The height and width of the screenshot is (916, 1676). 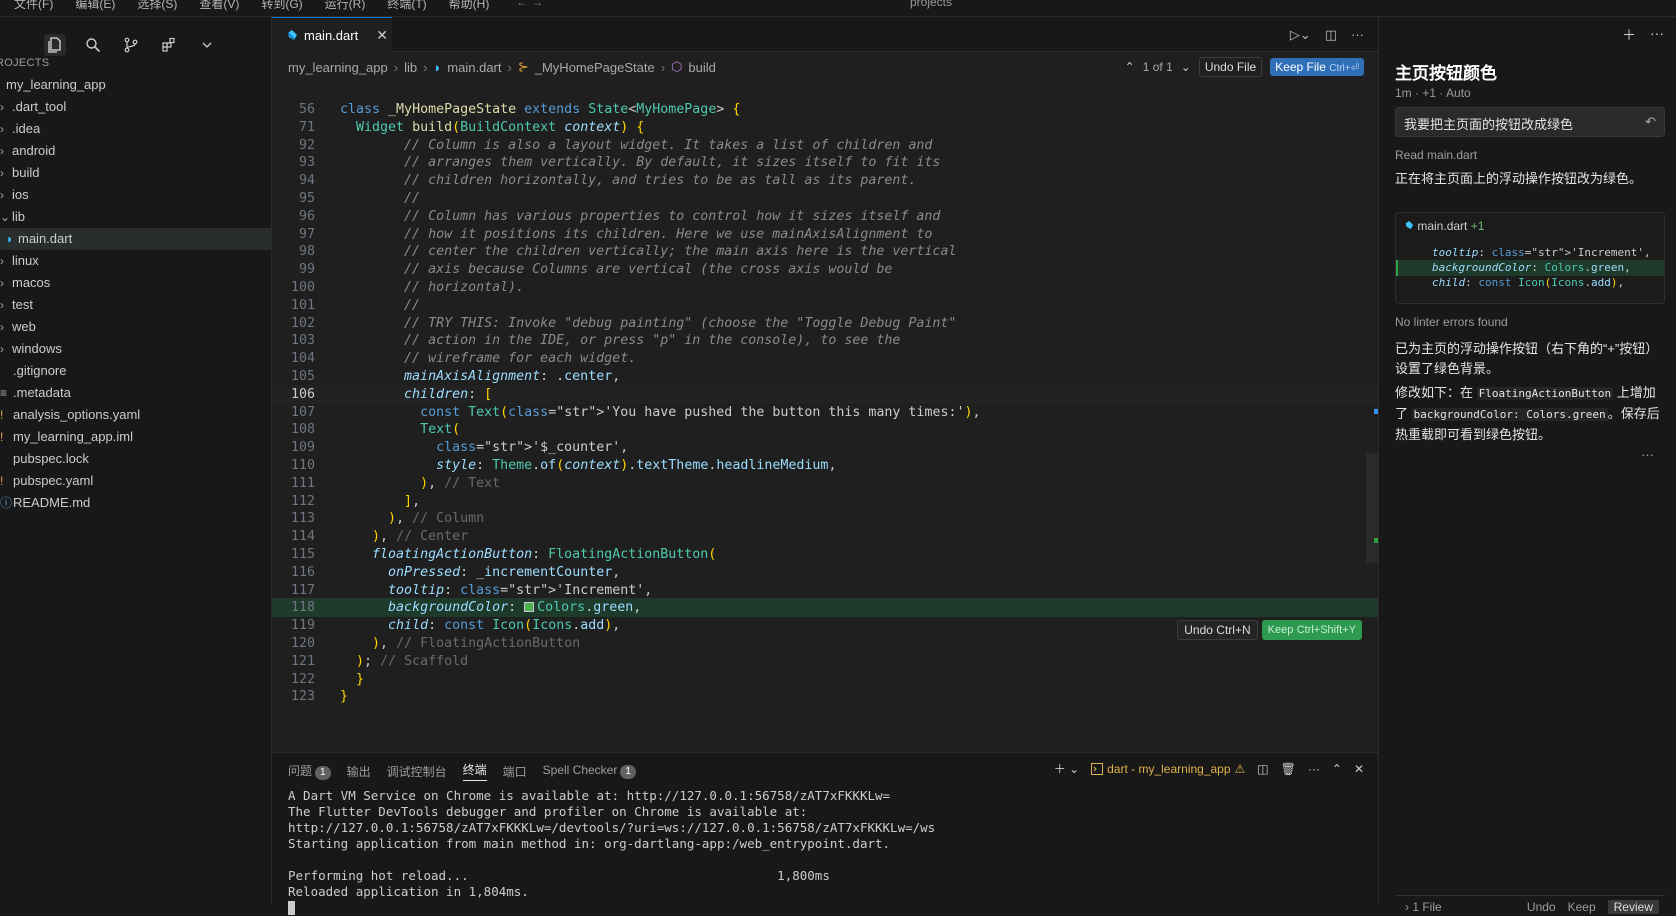 I want to click on panel-tab: 端口, so click(x=515, y=771).